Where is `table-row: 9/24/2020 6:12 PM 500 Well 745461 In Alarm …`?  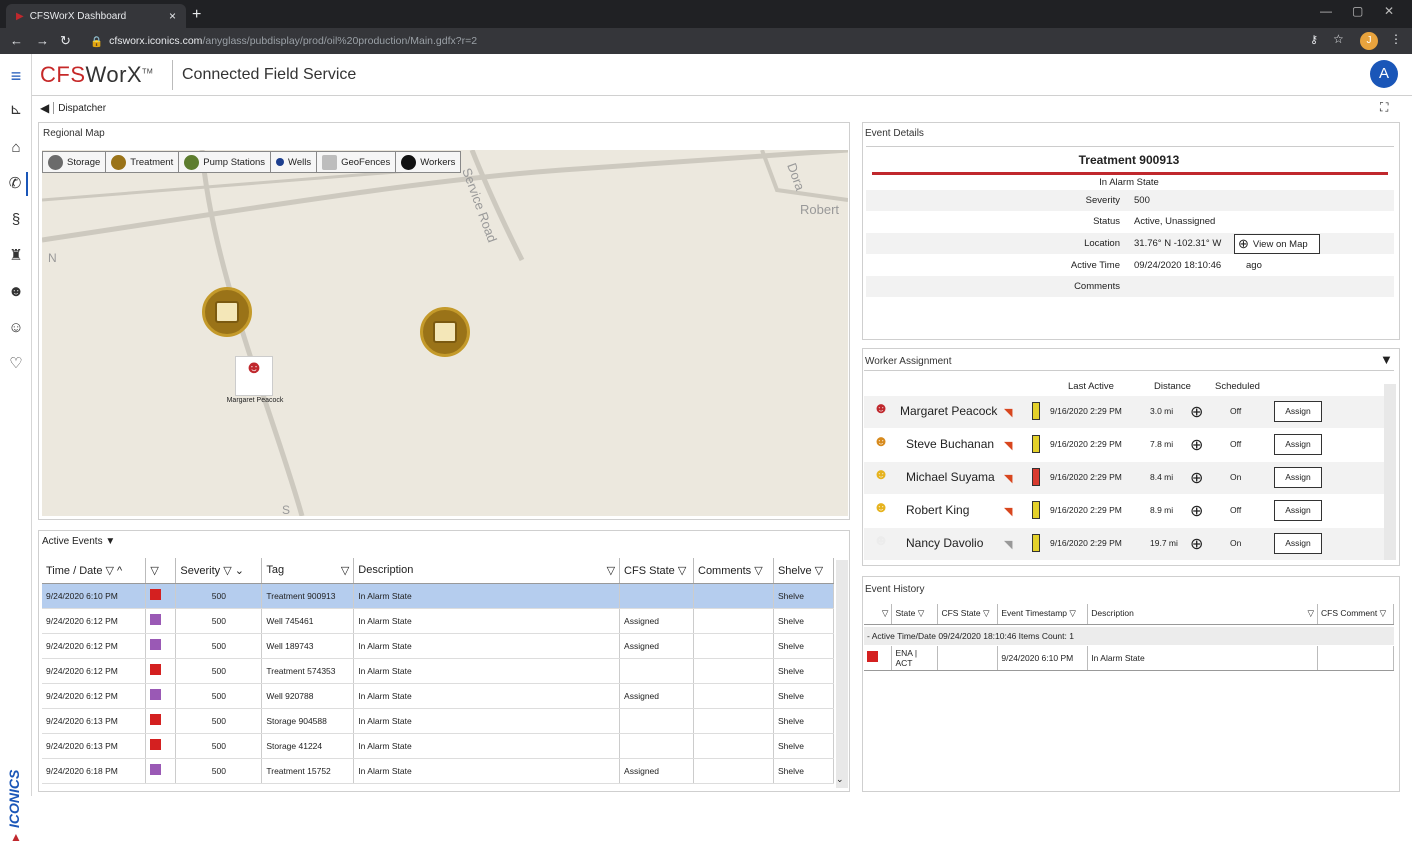 table-row: 9/24/2020 6:12 PM 500 Well 745461 In Alarm … is located at coordinates (438, 621).